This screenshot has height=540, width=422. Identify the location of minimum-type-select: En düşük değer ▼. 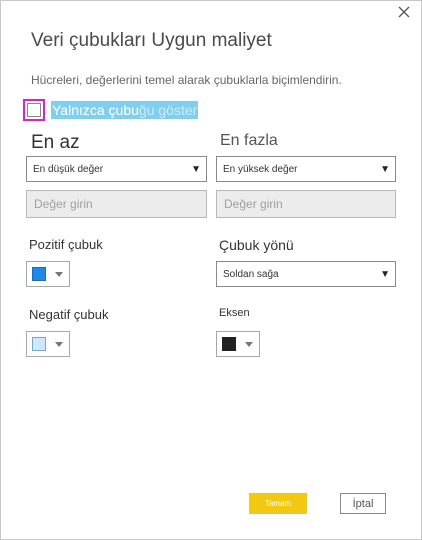
(116, 169).